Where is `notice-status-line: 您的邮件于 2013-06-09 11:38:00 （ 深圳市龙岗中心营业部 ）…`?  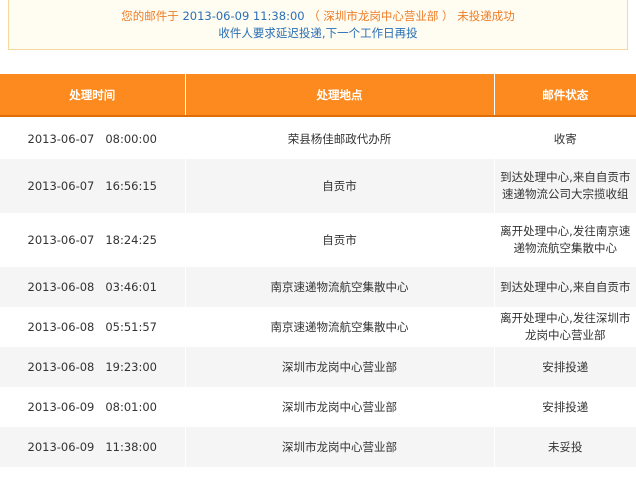
notice-status-line: 您的邮件于 2013-06-09 11:38:00 （ 深圳市龙岗中心营业部 ）… is located at coordinates (318, 16).